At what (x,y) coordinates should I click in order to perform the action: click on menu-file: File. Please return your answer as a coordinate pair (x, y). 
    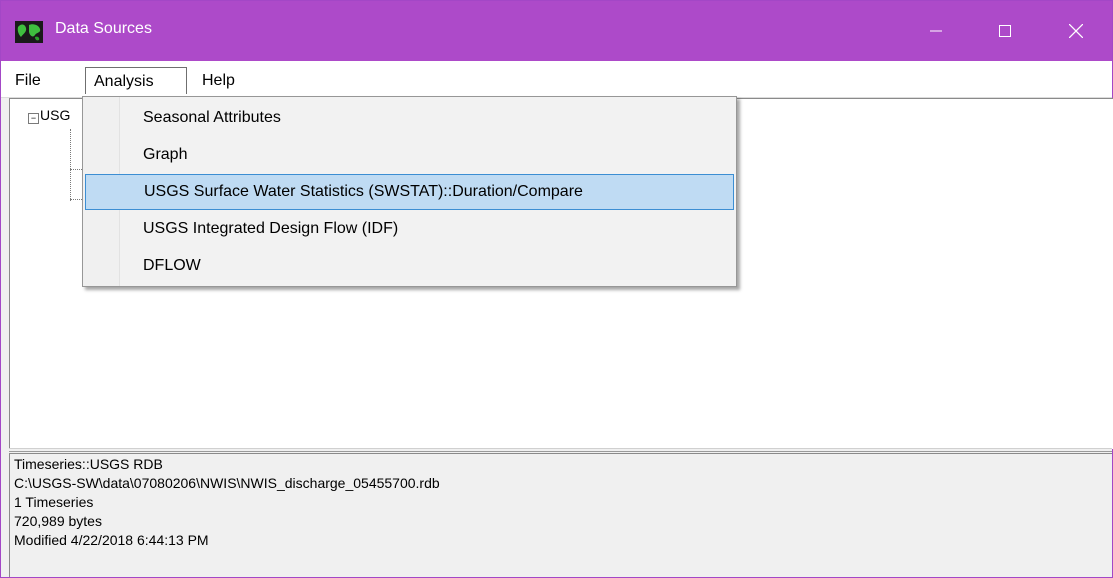
    Looking at the image, I should click on (28, 80).